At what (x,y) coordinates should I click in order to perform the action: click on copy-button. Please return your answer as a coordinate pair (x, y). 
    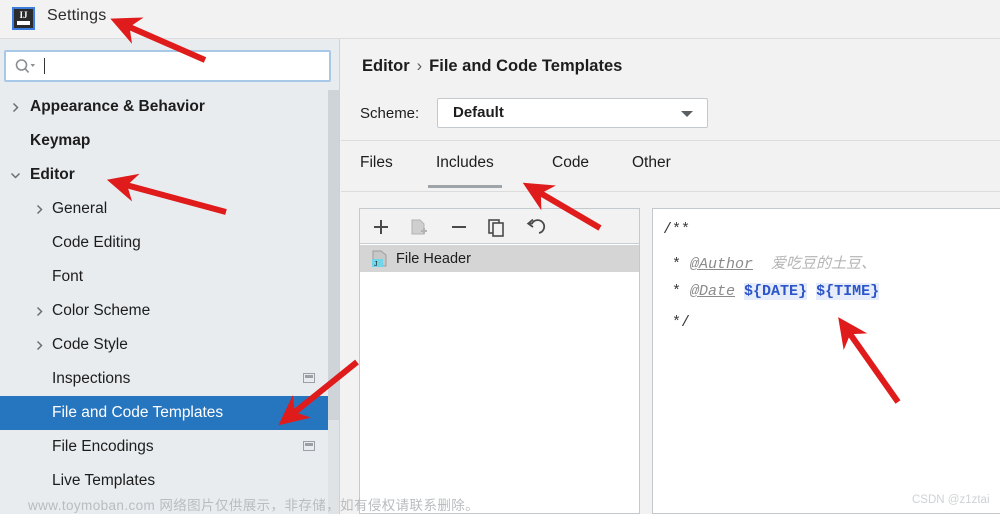
    Looking at the image, I should click on (497, 227).